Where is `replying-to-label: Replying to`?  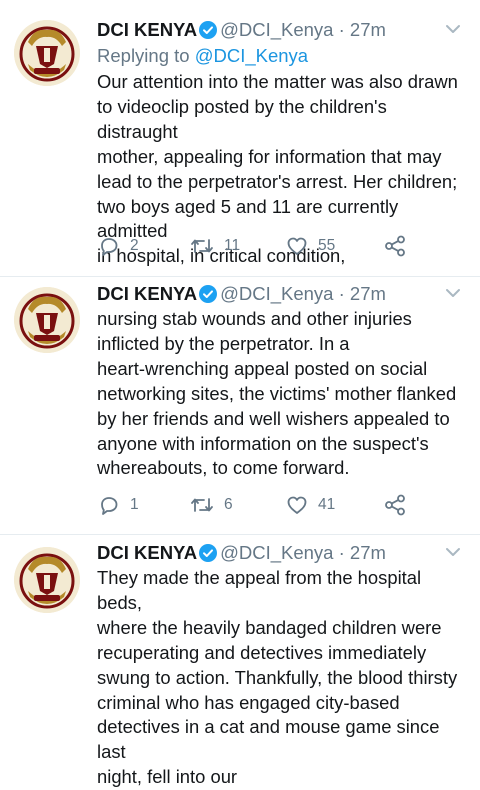 replying-to-label: Replying to is located at coordinates (143, 55).